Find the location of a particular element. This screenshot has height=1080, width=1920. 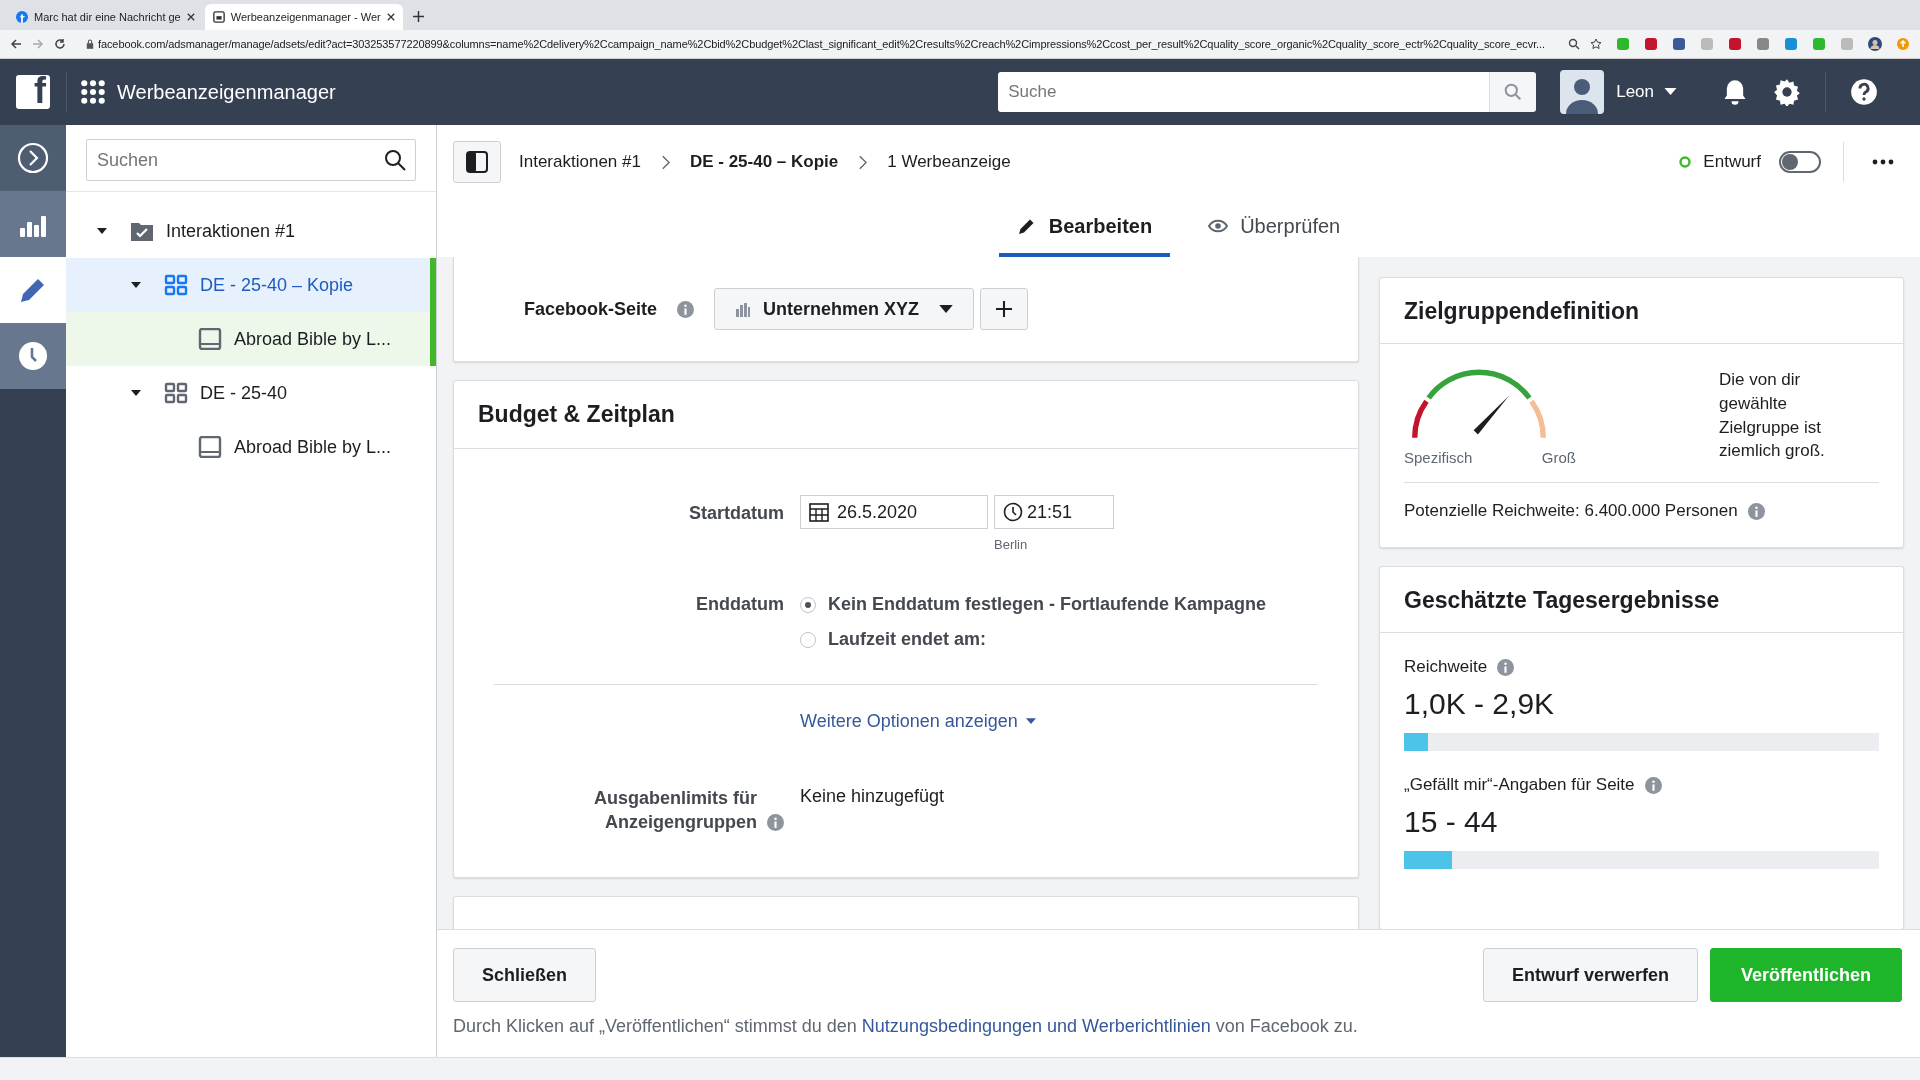

user-name: Leon is located at coordinates (1635, 92).